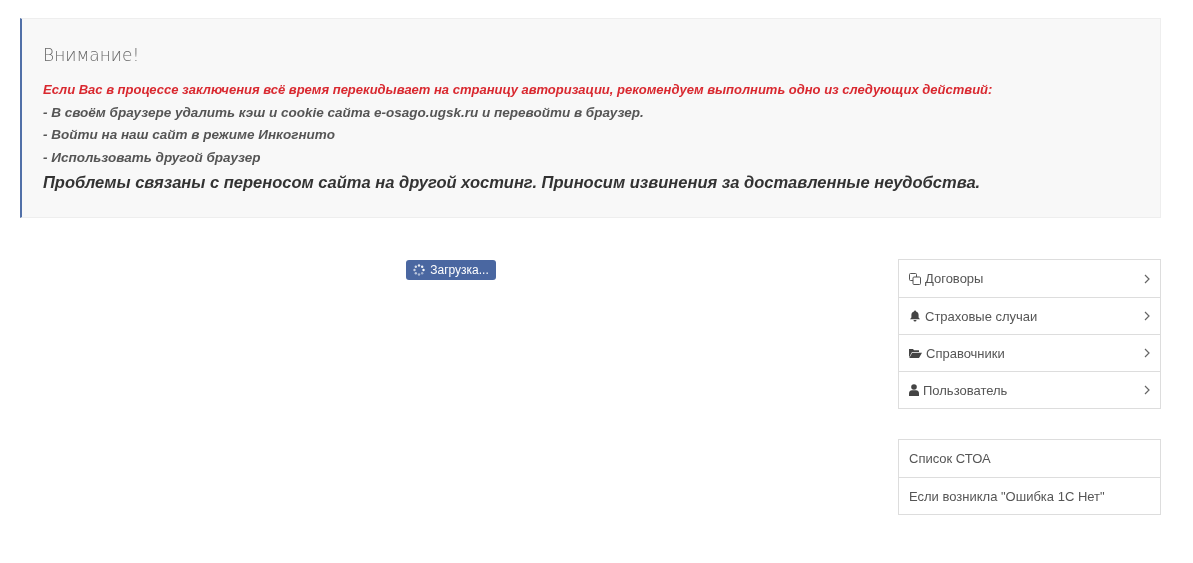 Image resolution: width=1193 pixels, height=563 pixels. I want to click on instruction-text: - Использовать другой браузер, so click(152, 157).